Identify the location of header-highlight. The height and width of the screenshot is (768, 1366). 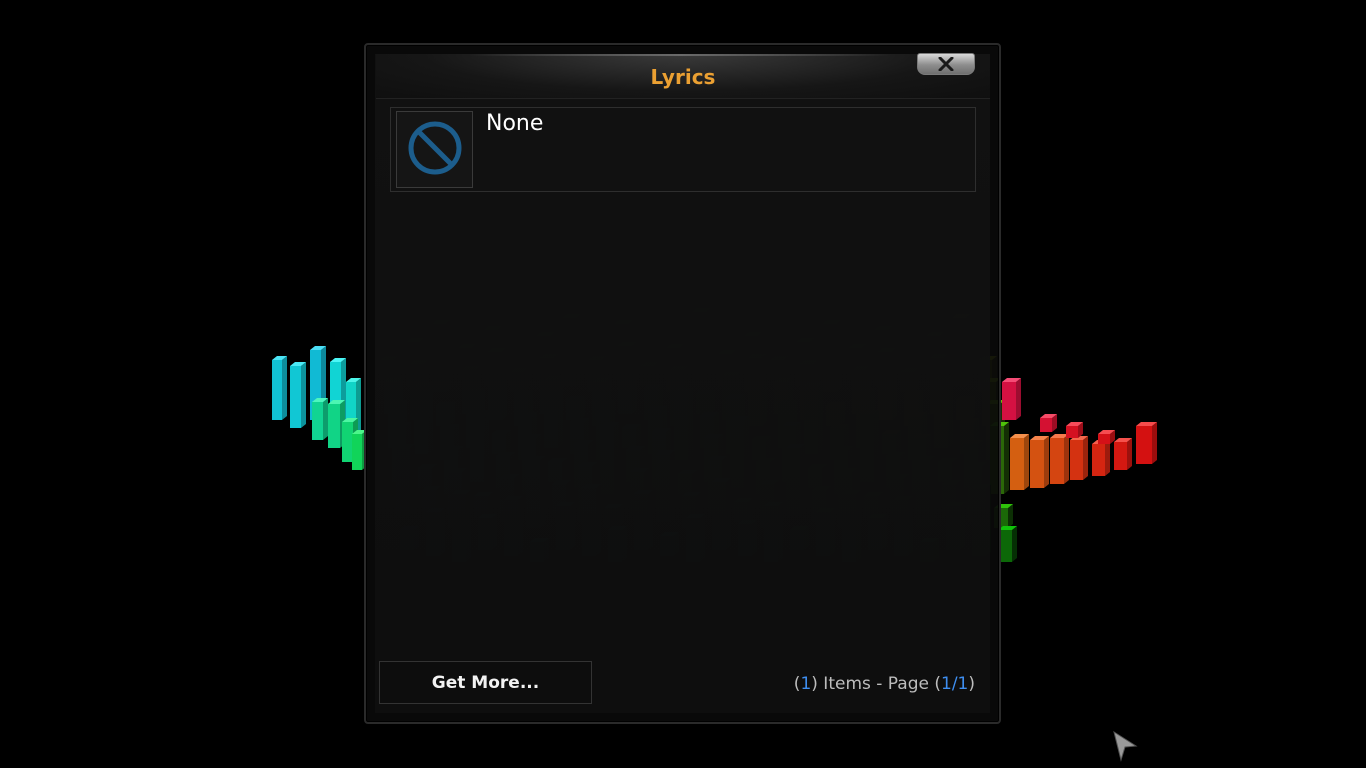
(680, 55).